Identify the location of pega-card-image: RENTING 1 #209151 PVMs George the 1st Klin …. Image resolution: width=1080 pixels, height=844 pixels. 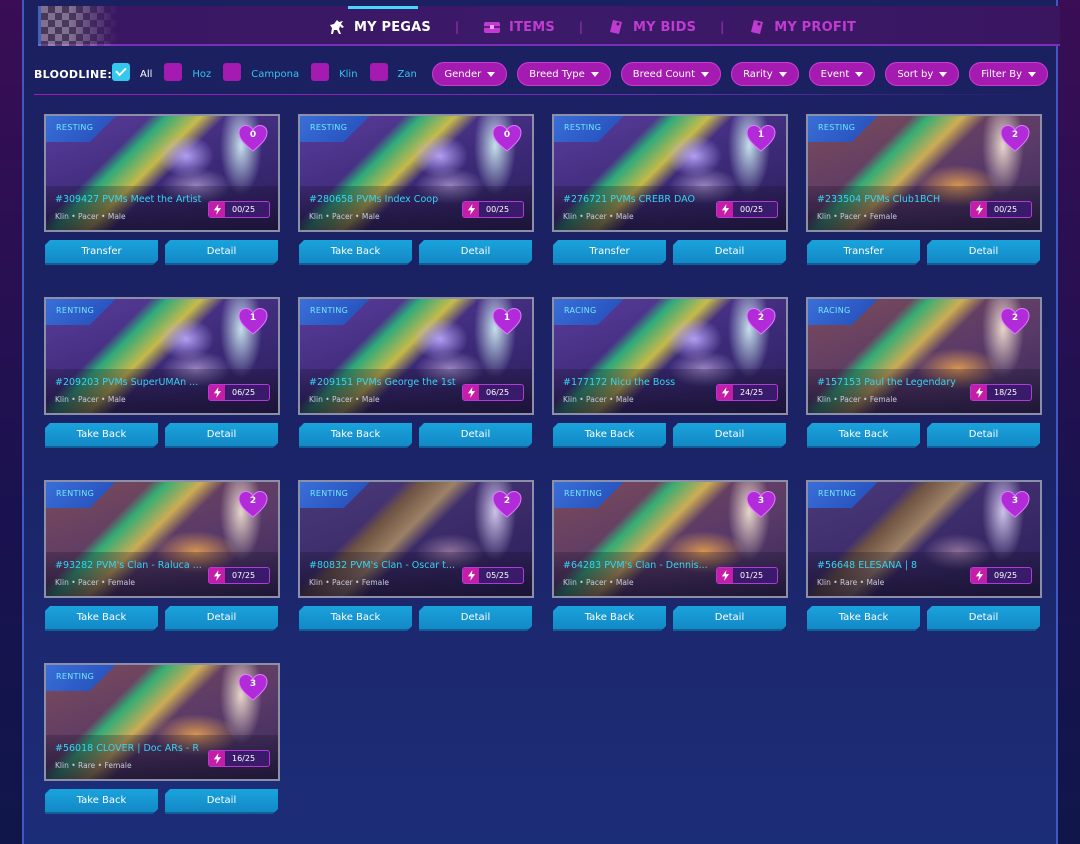
(416, 356).